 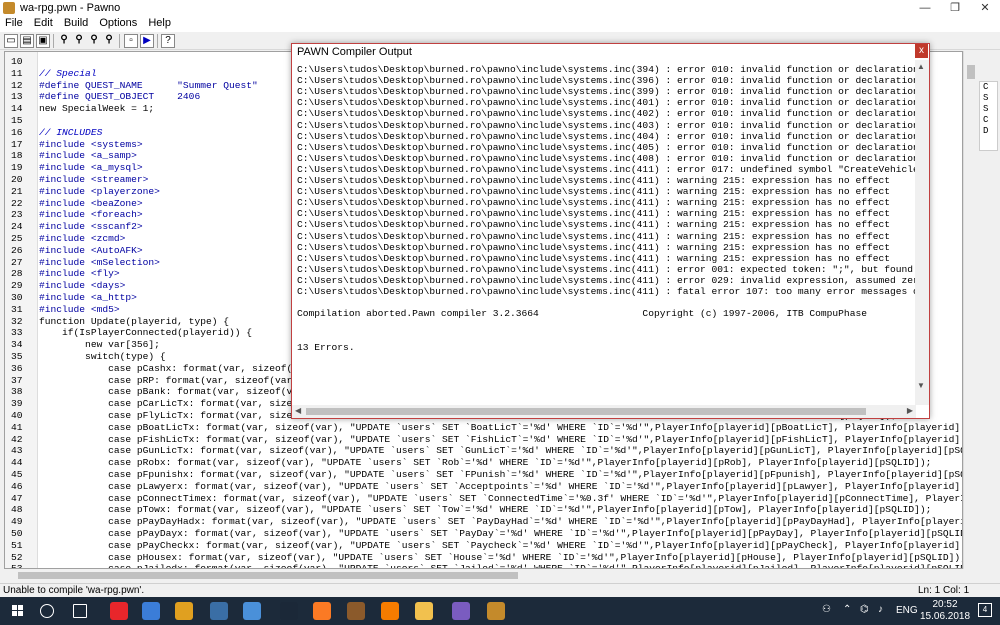 I want to click on scroll-right-icon: ▶, so click(x=910, y=410).